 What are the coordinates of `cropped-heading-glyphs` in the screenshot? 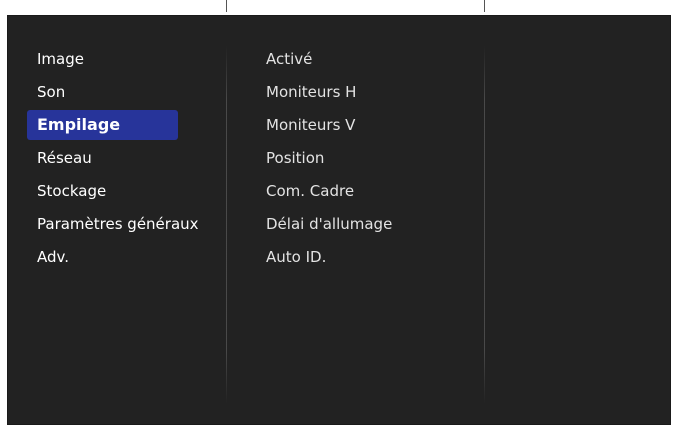 It's located at (97, 6).